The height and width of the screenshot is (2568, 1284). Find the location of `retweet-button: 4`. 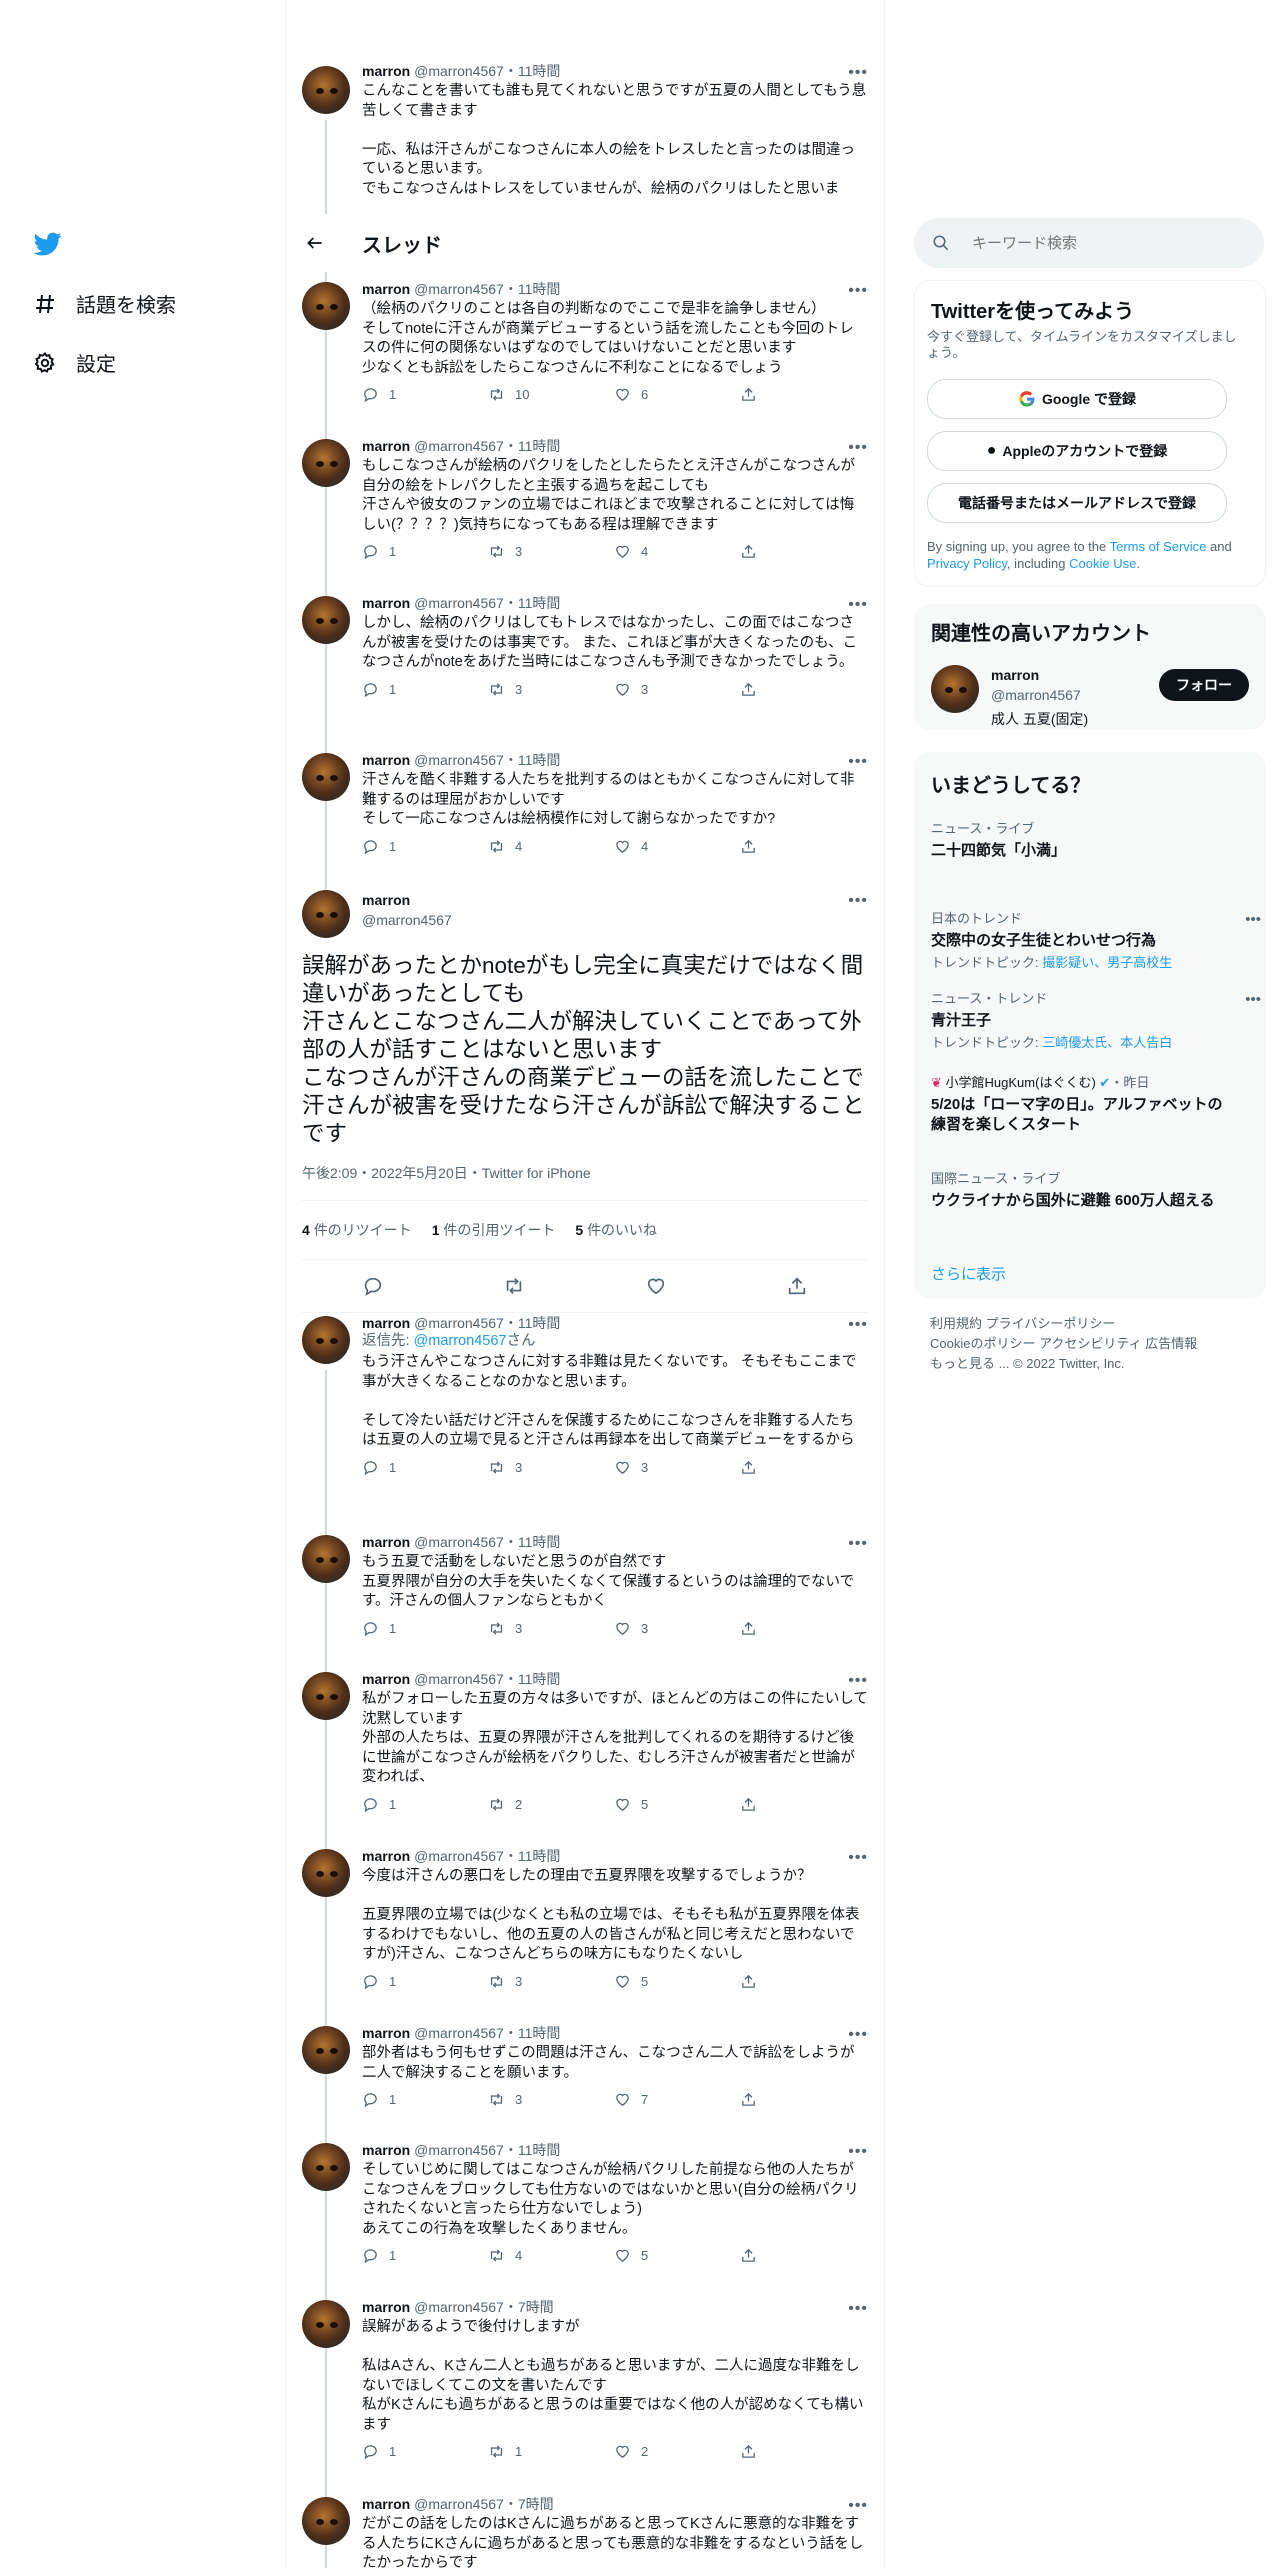

retweet-button: 4 is located at coordinates (551, 846).